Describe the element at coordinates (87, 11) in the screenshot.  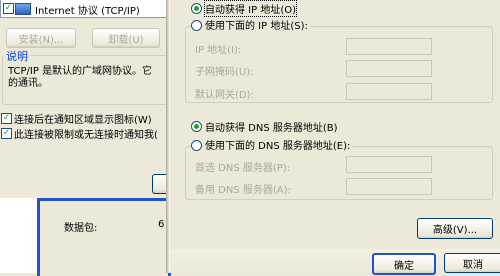
I see `component-label: Internet 协议 (TCP/IP)` at that location.